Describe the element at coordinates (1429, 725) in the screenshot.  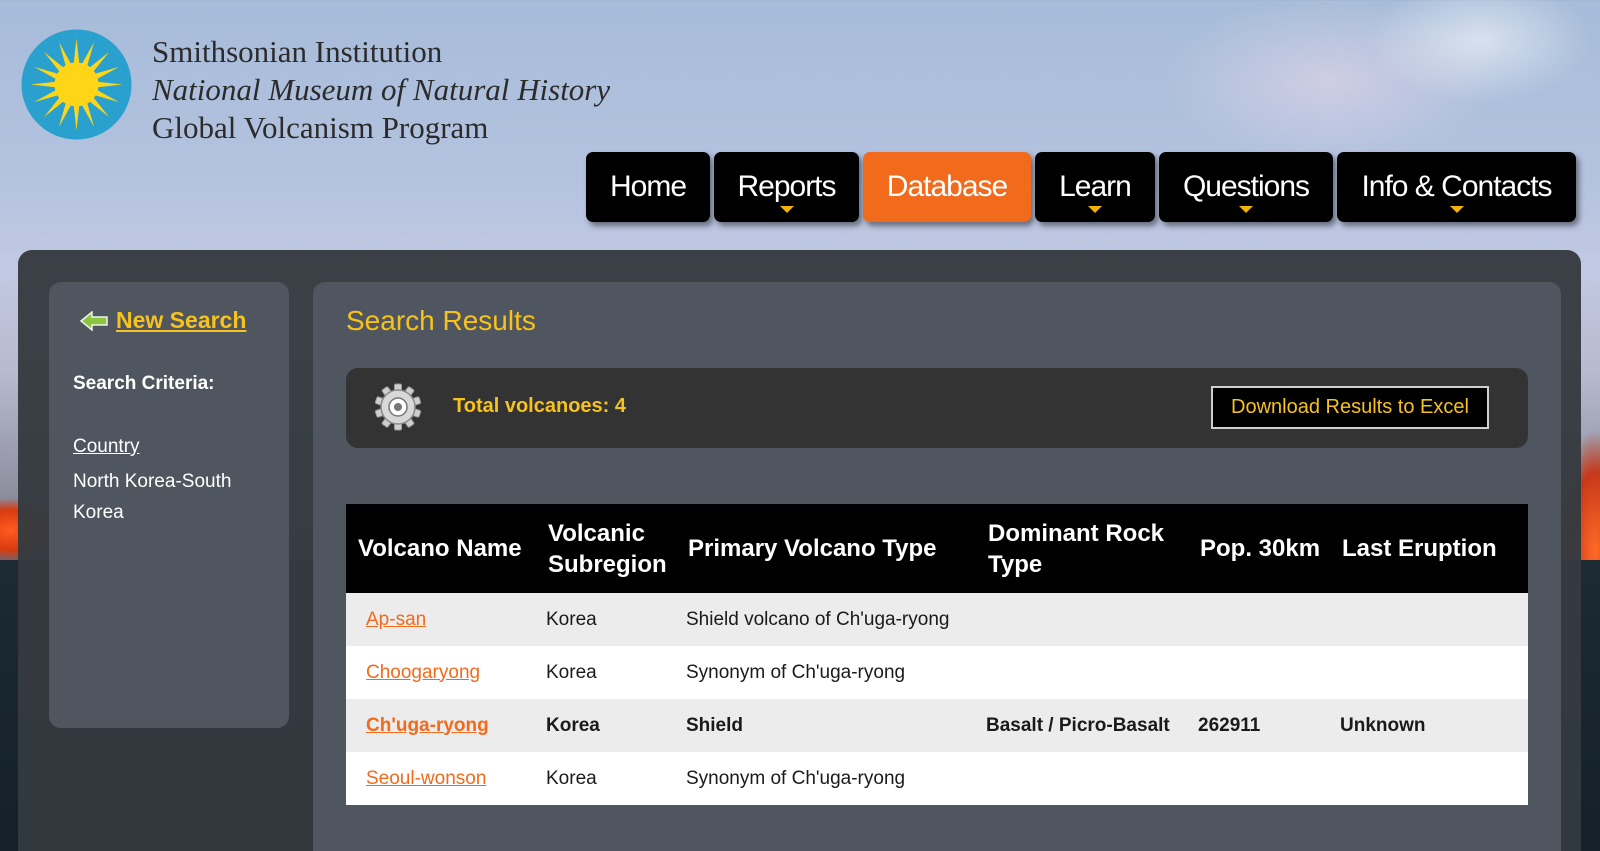
I see `cell-last-eruption: Unknown` at that location.